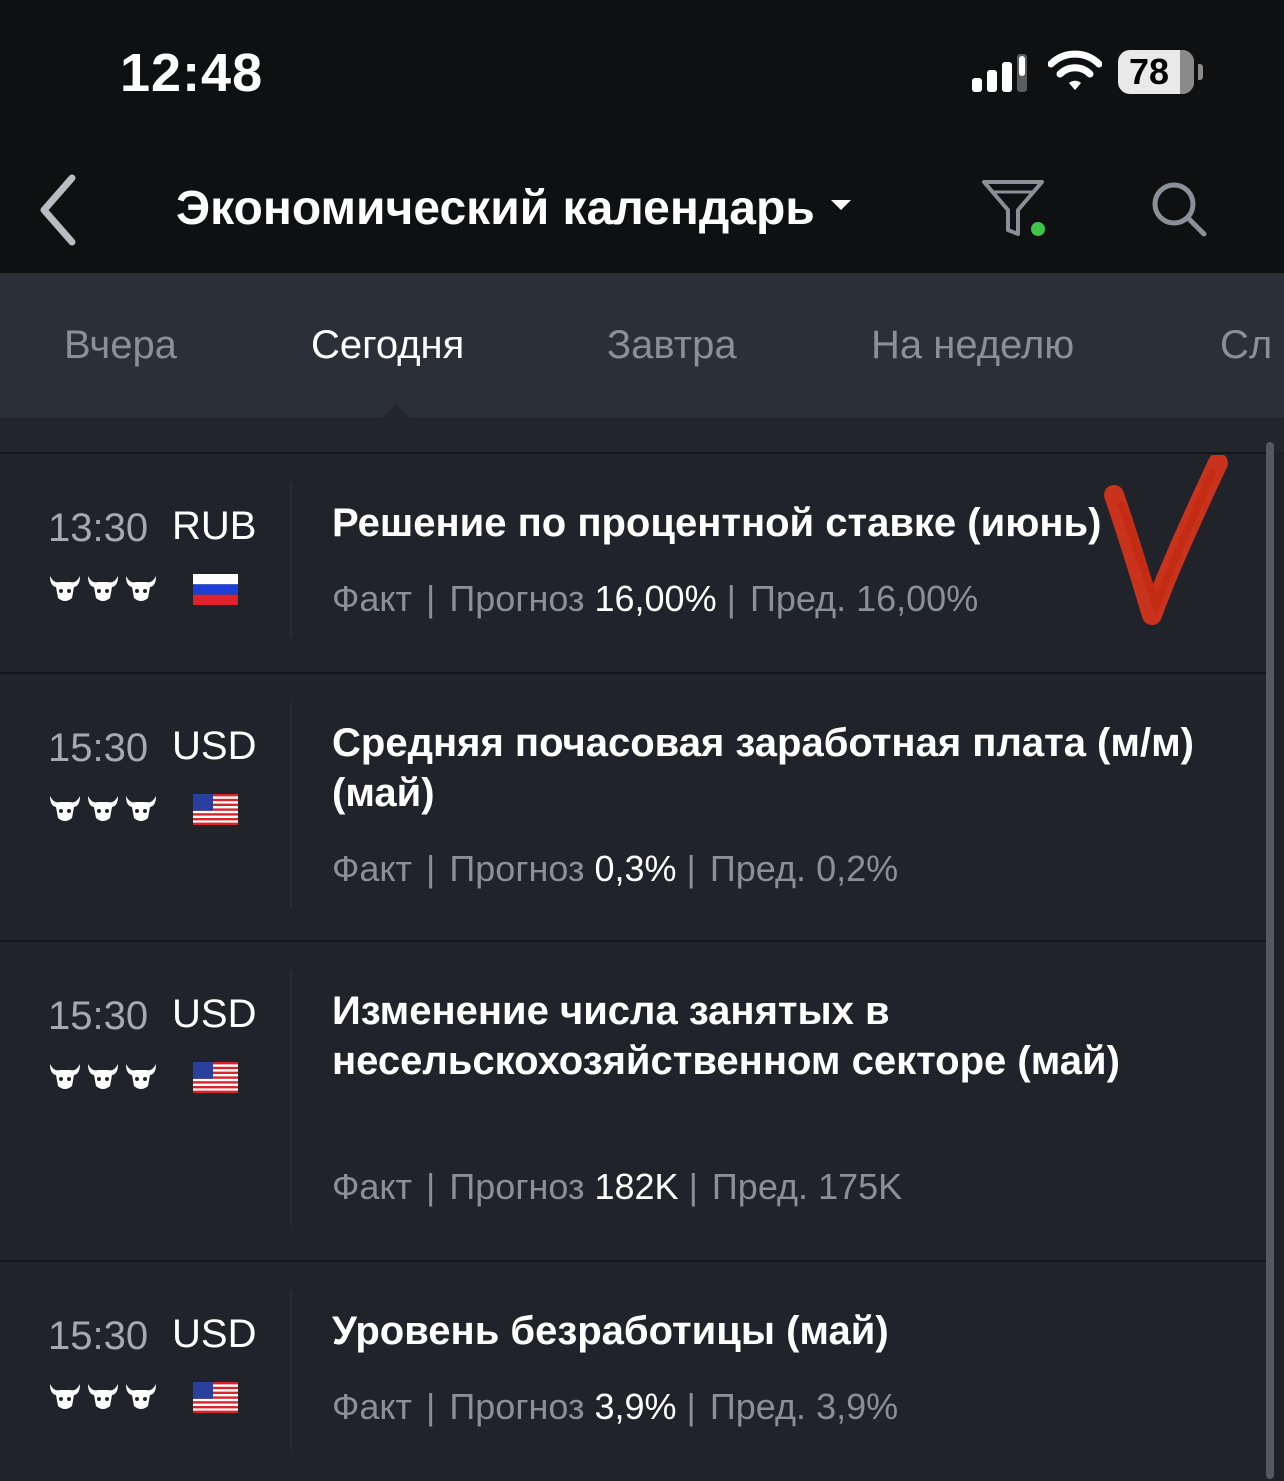  I want to click on forecast-value: 16,00%, so click(655, 598).